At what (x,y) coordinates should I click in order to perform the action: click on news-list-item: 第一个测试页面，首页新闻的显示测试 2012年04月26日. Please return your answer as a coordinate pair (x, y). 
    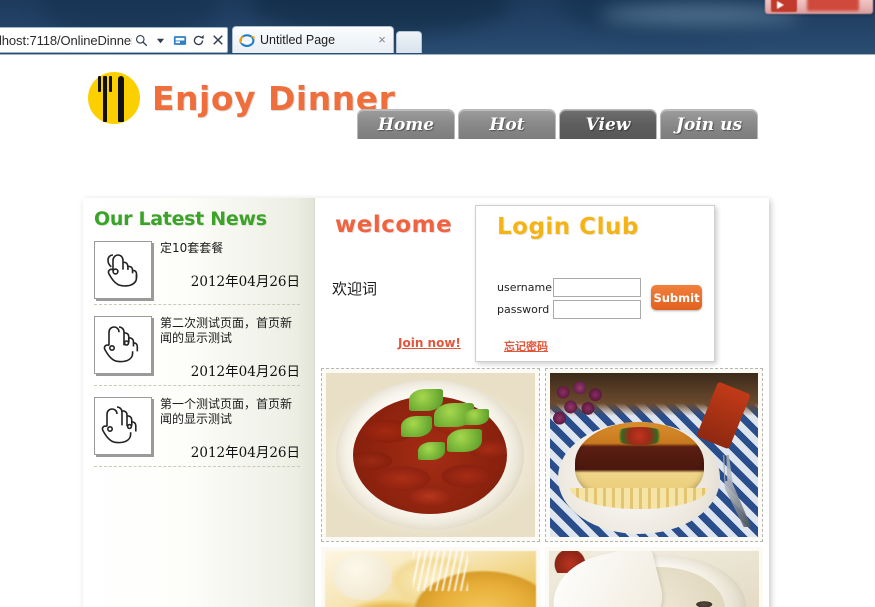
    Looking at the image, I should click on (197, 432).